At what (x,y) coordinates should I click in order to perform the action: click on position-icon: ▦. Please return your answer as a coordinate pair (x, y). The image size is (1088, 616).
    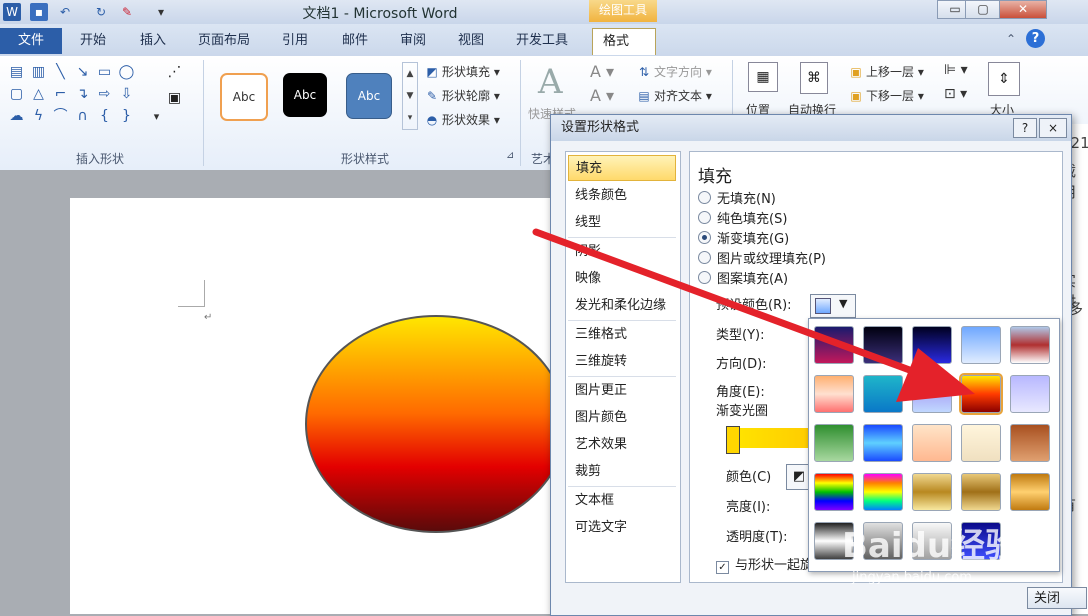
    Looking at the image, I should click on (763, 77).